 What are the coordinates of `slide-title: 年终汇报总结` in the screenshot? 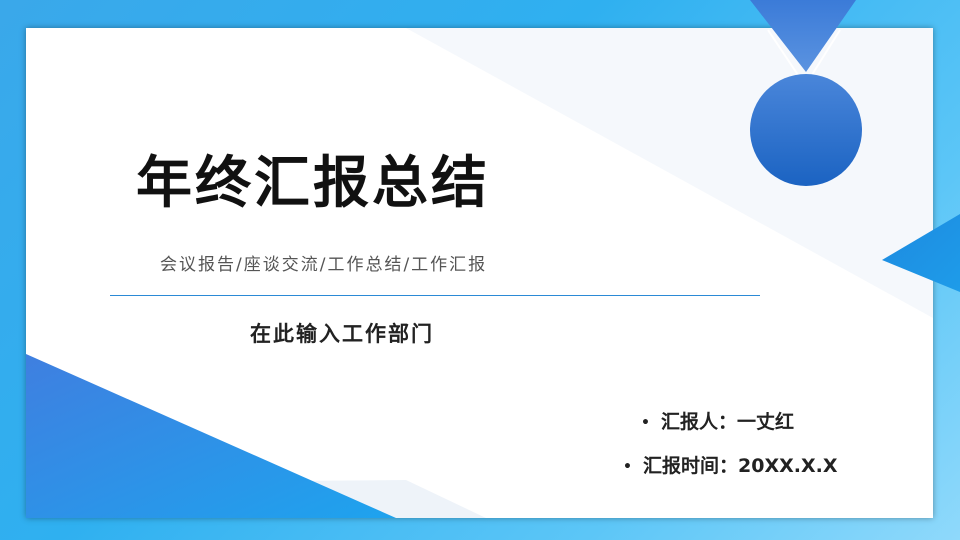 It's located at (313, 183).